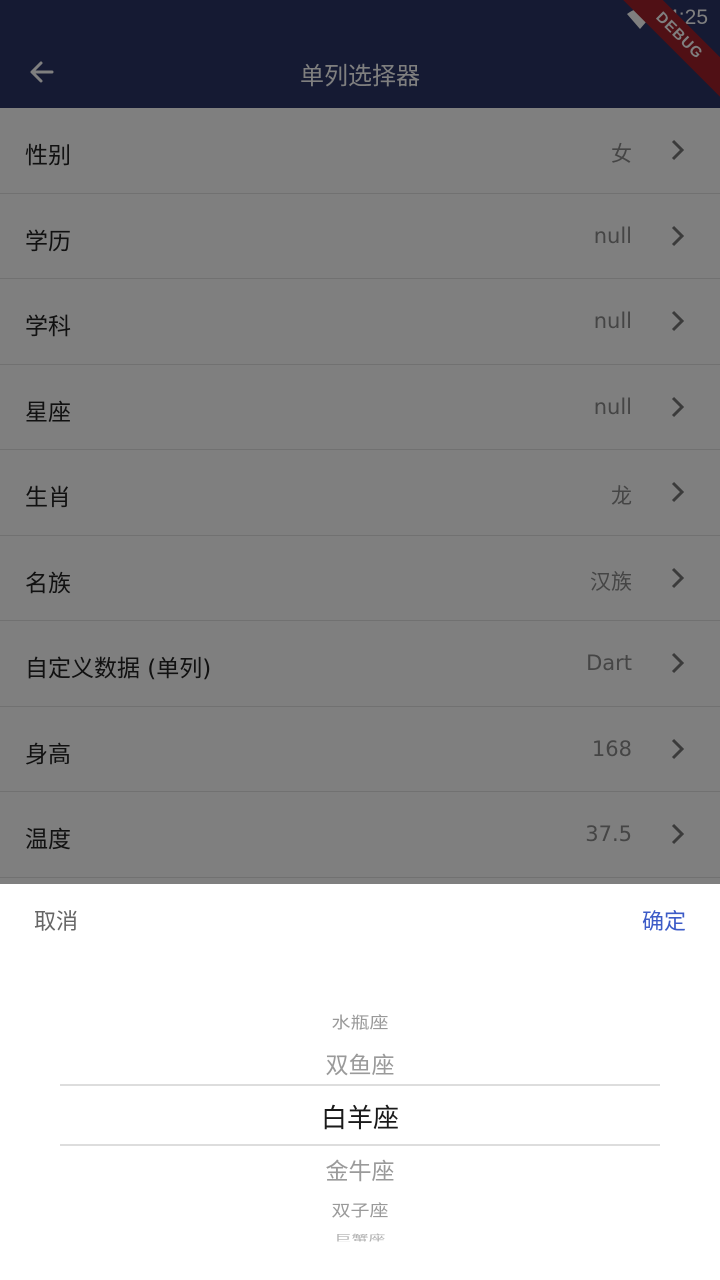 The width and height of the screenshot is (720, 1280). What do you see at coordinates (664, 920) in the screenshot?
I see `confirm-button: 确定` at bounding box center [664, 920].